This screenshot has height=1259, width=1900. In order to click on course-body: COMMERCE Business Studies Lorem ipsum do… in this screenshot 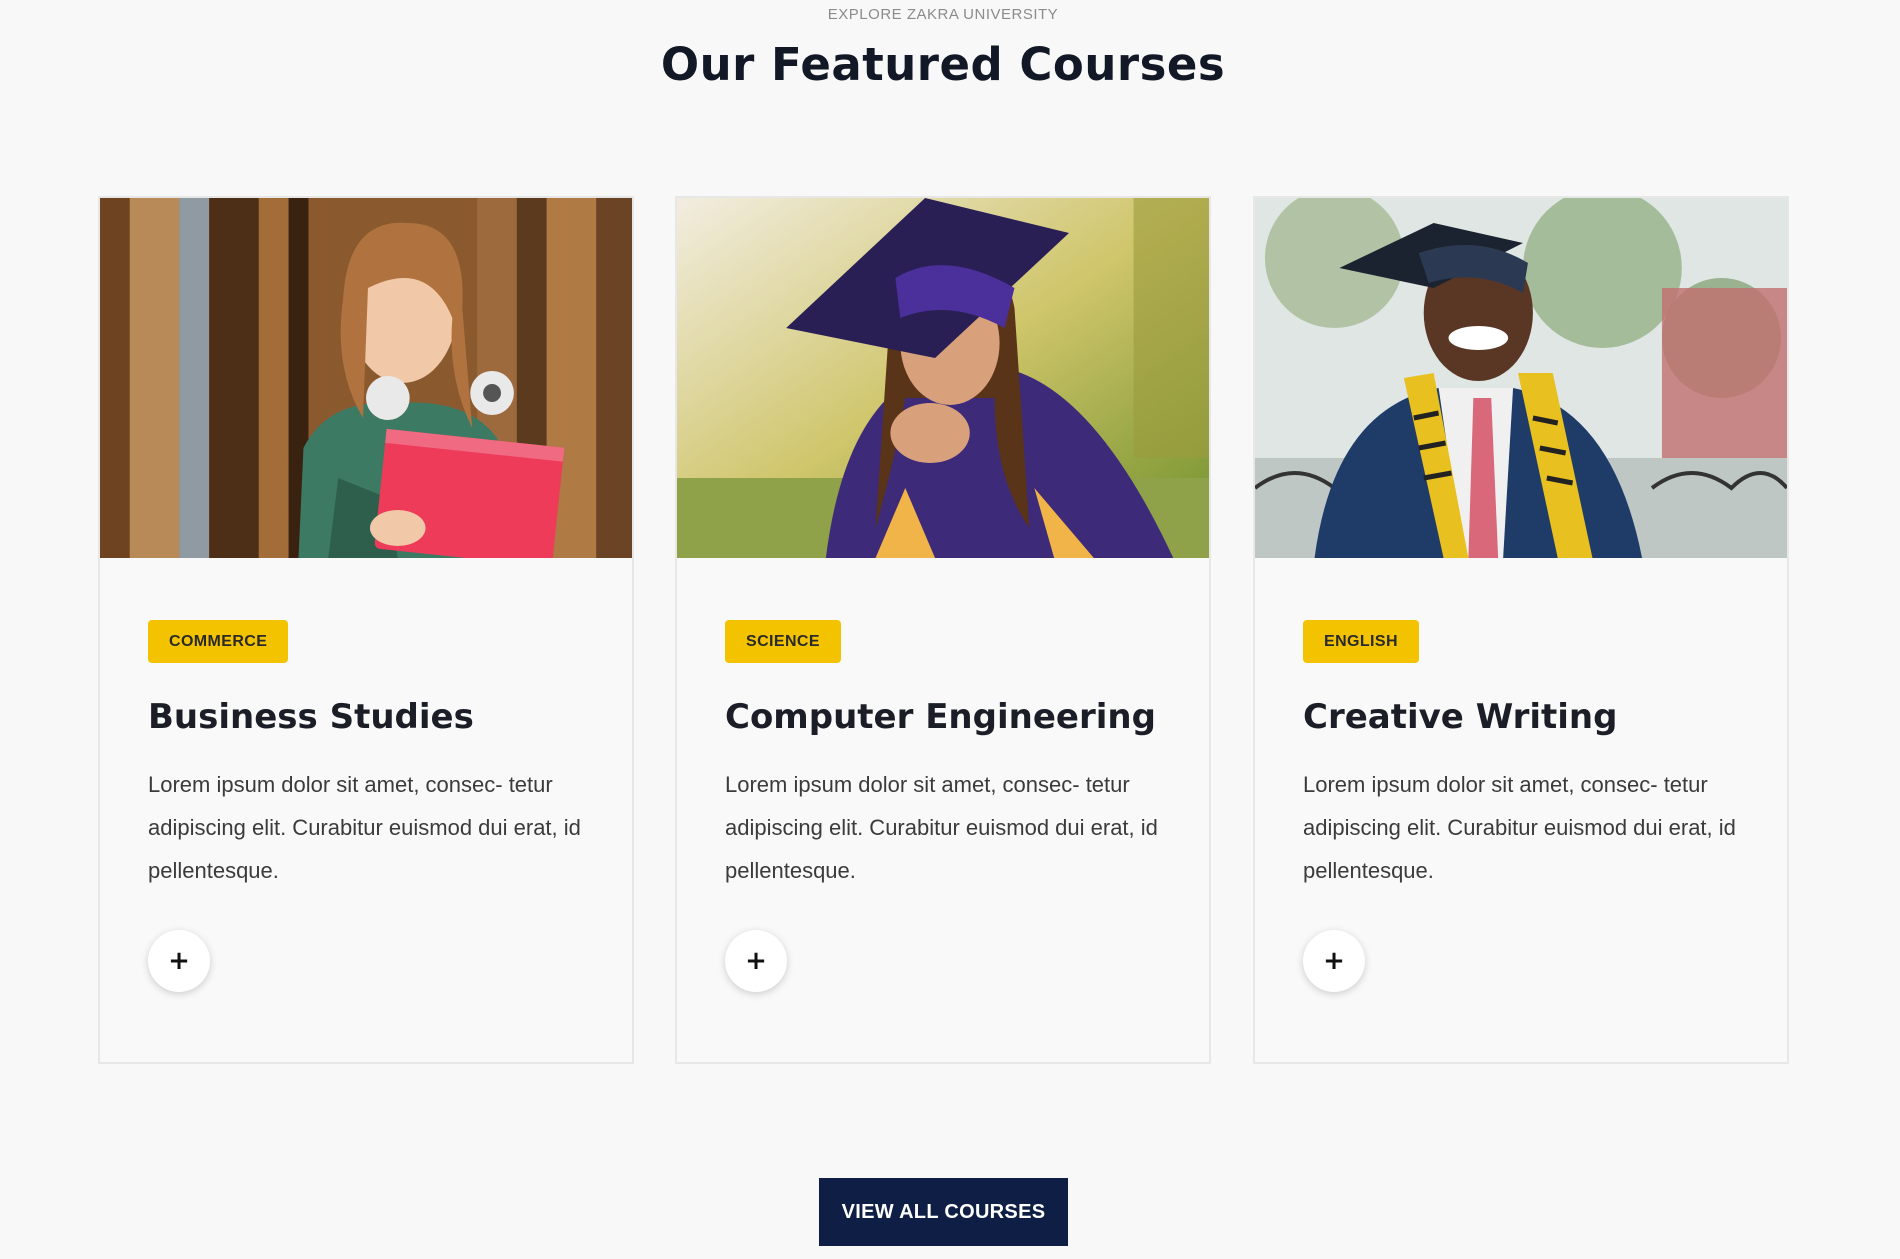, I will do `click(366, 725)`.